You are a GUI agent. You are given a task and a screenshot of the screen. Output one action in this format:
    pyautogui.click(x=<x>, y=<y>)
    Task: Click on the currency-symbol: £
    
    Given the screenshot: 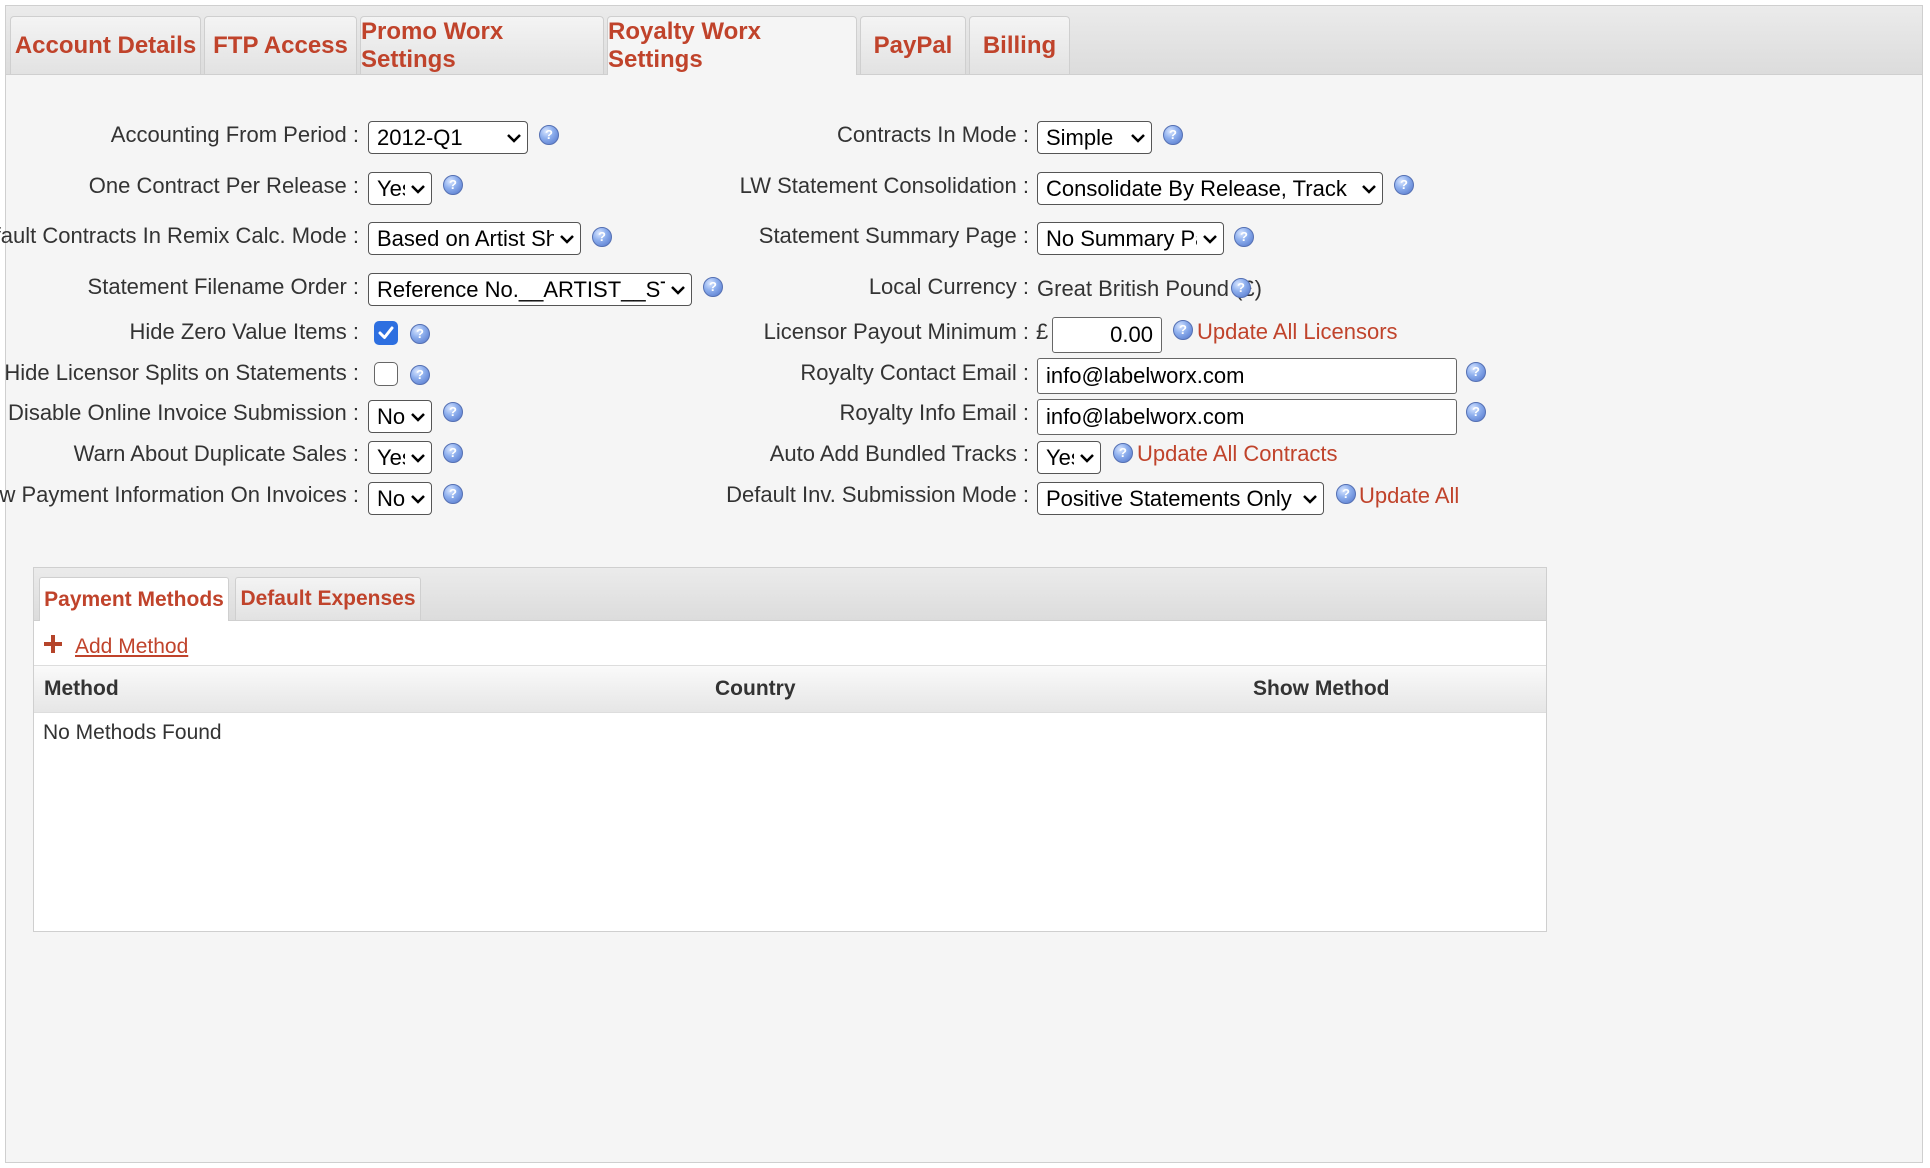 What is the action you would take?
    pyautogui.click(x=1042, y=331)
    